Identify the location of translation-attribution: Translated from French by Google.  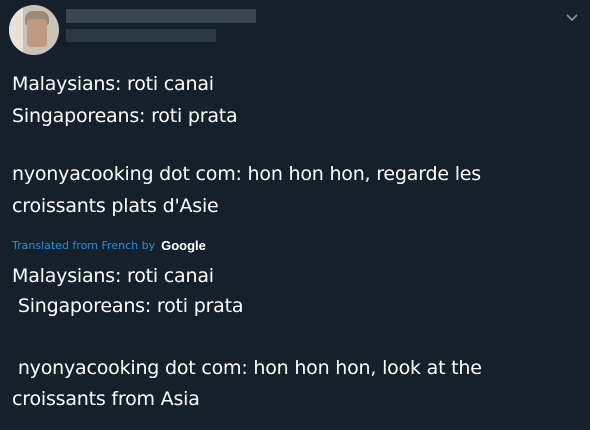
(109, 245).